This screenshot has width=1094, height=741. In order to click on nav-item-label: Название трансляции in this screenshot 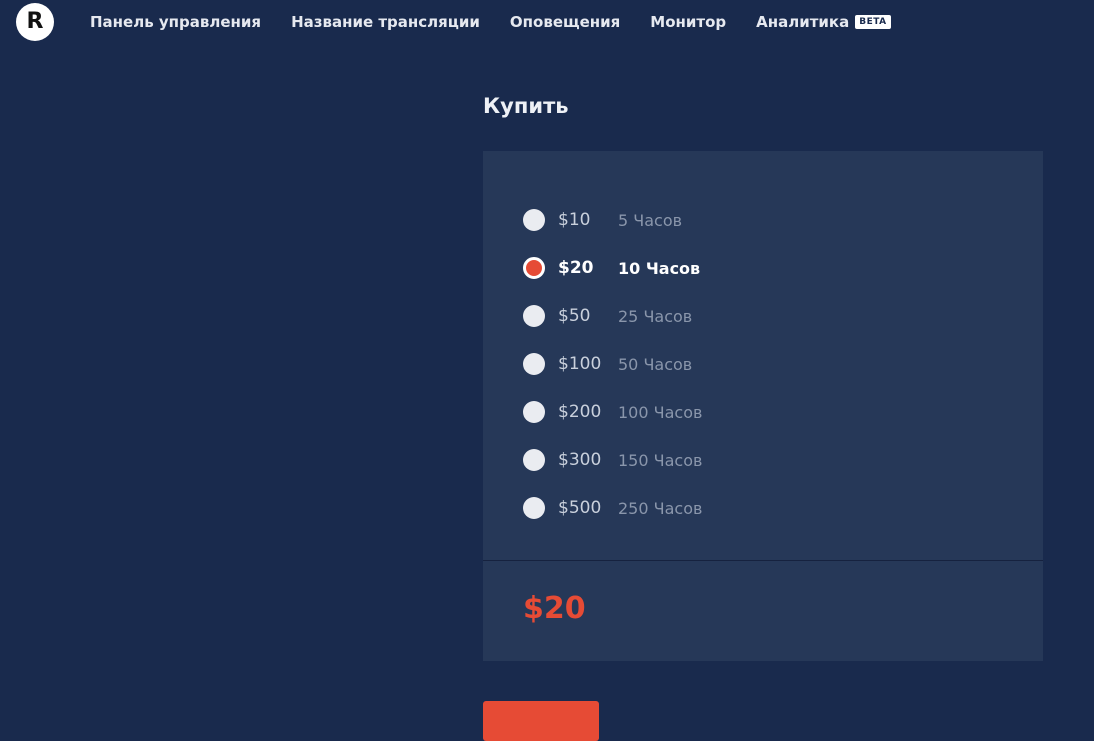, I will do `click(385, 22)`.